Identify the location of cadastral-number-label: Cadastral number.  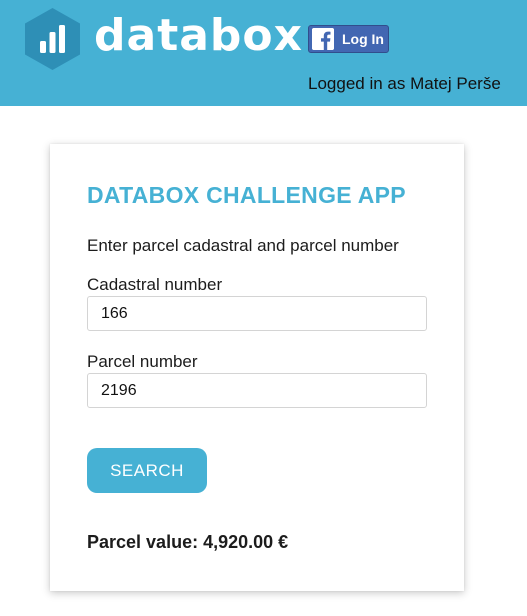
(155, 284).